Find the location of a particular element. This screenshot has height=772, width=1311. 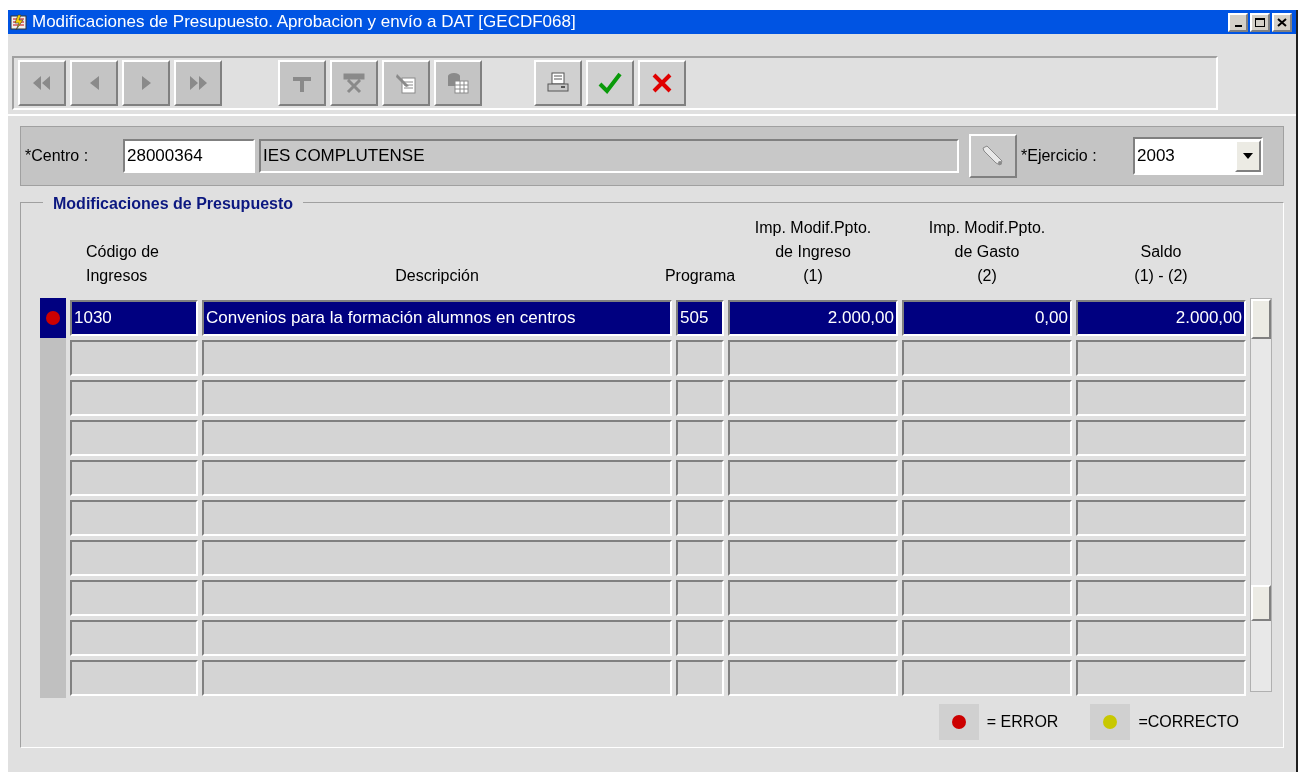

close-button is located at coordinates (1282, 22).